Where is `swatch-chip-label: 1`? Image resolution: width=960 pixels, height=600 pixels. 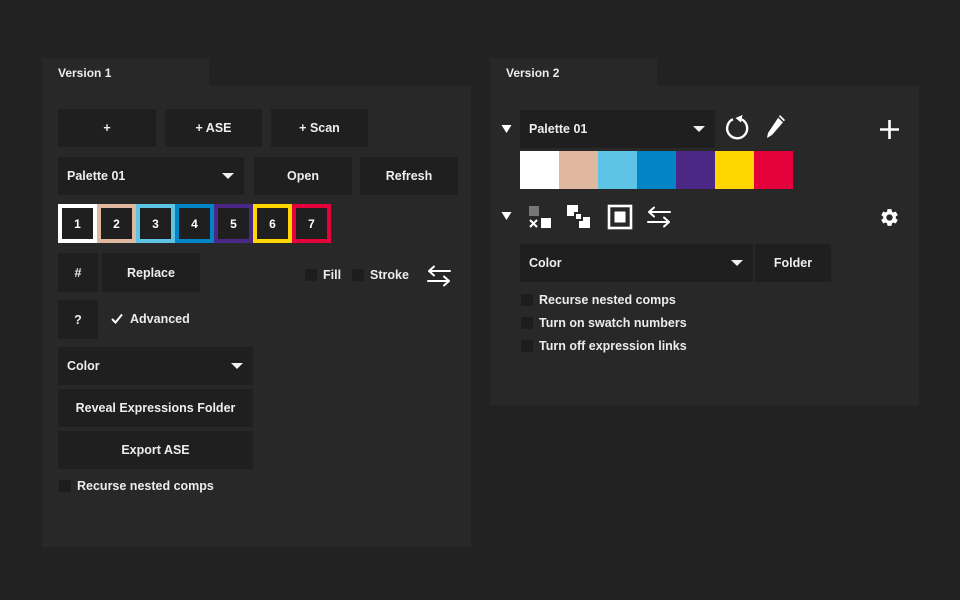 swatch-chip-label: 1 is located at coordinates (77, 223).